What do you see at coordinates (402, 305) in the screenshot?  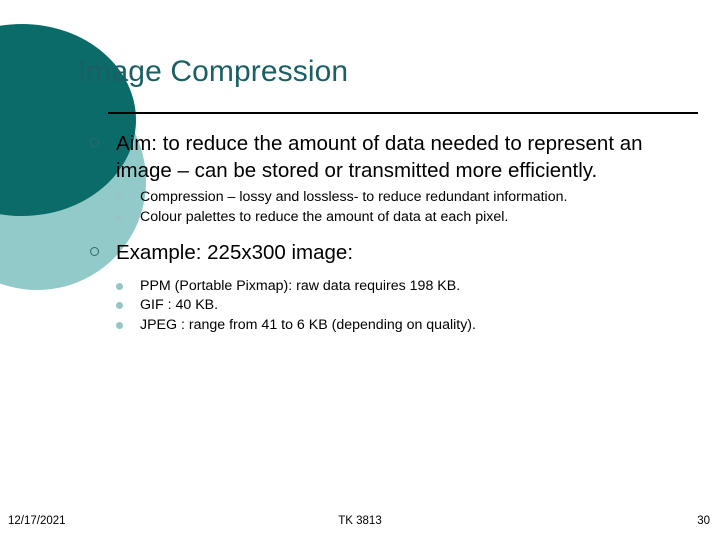 I see `bullet-level2: GIF : 40 KB.` at bounding box center [402, 305].